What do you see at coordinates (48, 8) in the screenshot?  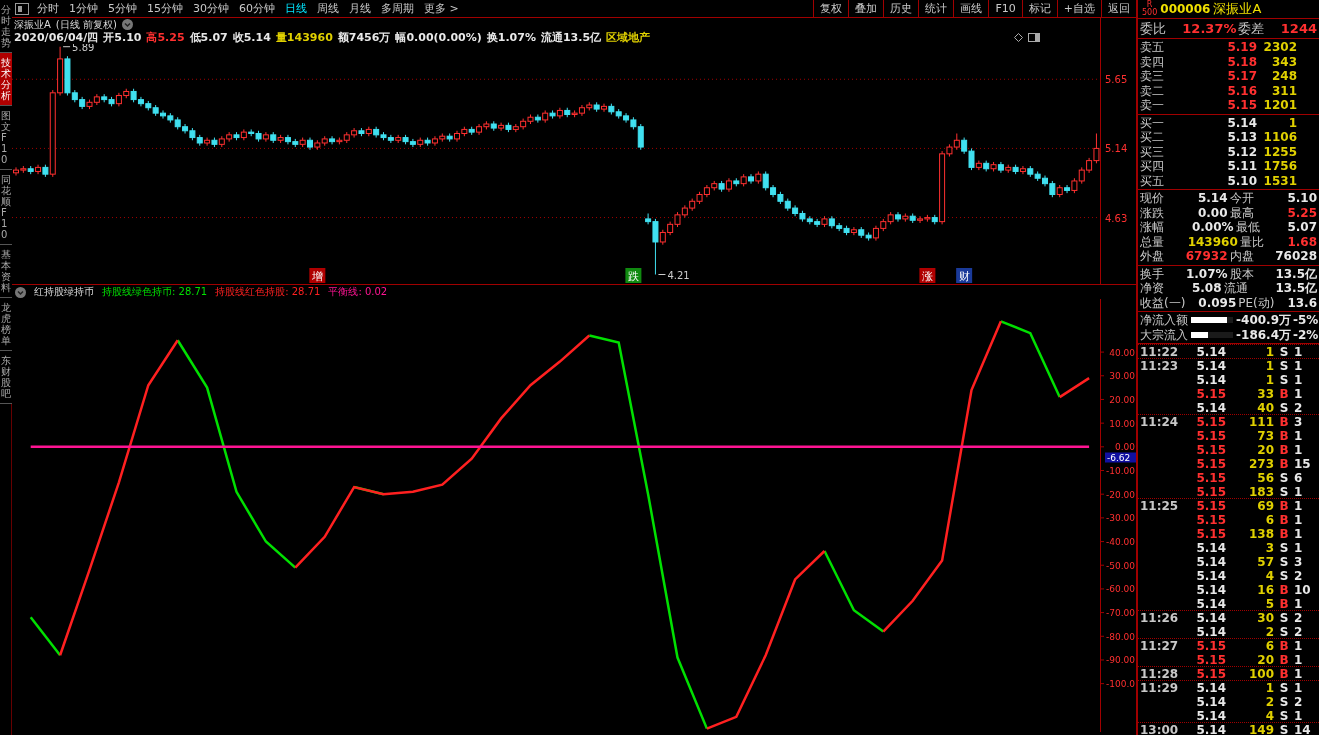 I see `period-tab: 分时` at bounding box center [48, 8].